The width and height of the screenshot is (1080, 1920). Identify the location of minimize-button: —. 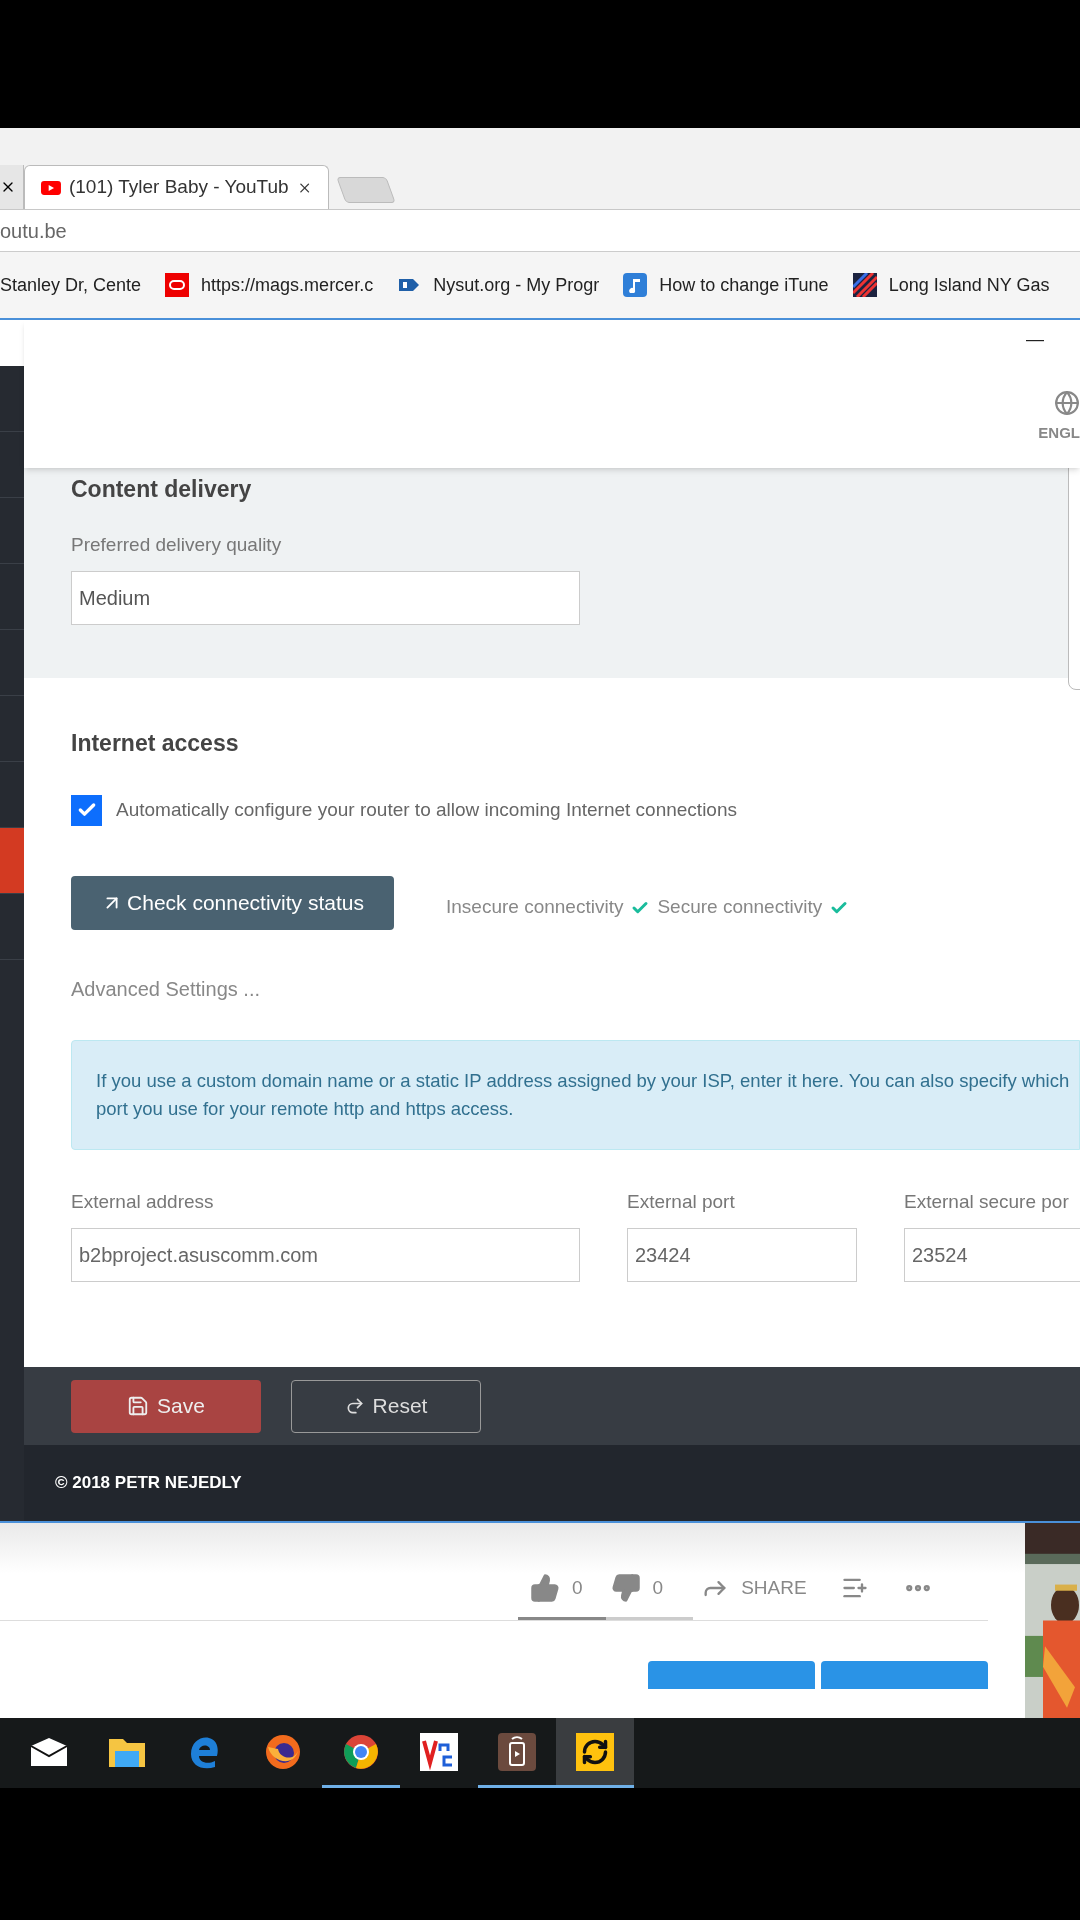
(1035, 339).